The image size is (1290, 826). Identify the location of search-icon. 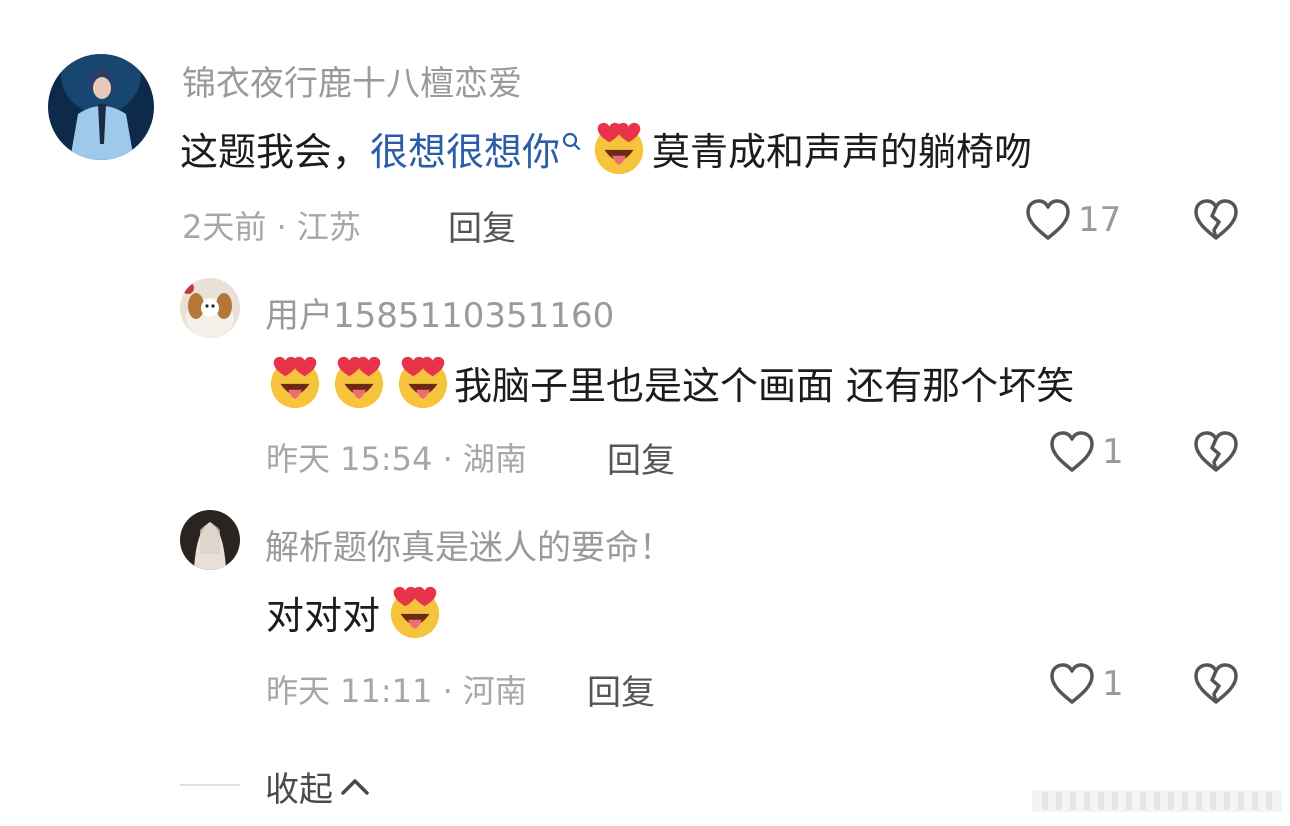
(572, 141).